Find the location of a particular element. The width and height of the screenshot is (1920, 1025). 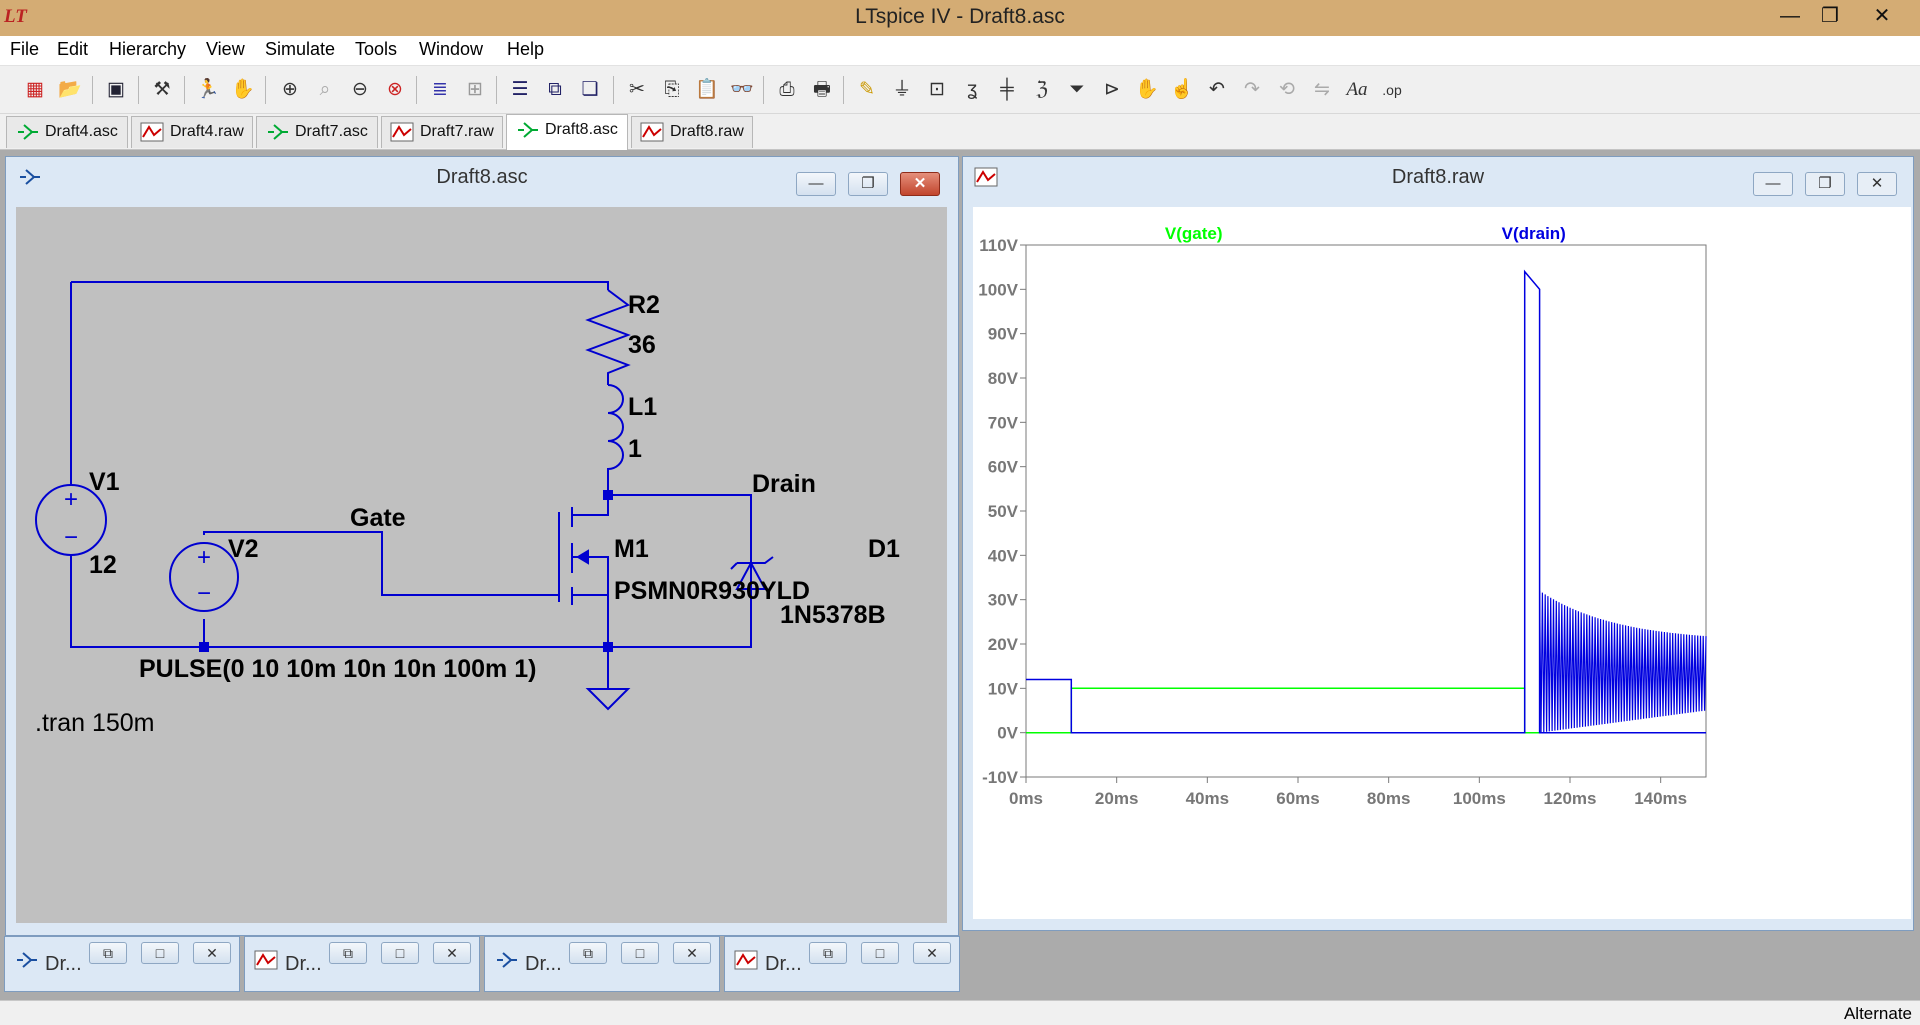

control-panel-icon: ⚒ is located at coordinates (162, 90).